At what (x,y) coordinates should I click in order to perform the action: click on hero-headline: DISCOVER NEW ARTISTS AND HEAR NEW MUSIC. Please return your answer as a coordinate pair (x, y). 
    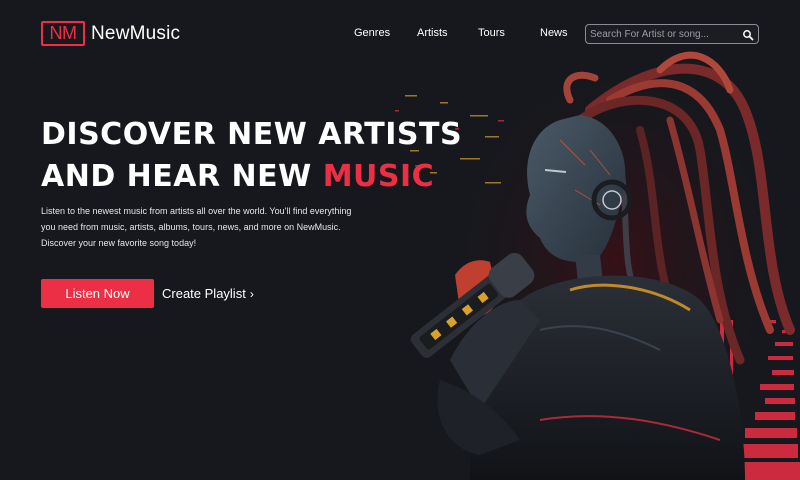
    Looking at the image, I should click on (251, 156).